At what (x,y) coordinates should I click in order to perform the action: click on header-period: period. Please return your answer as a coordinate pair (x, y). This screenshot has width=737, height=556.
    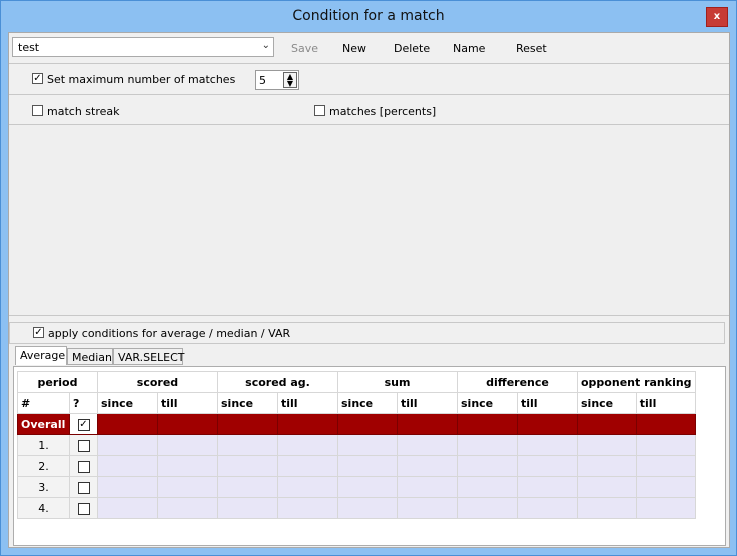
    Looking at the image, I should click on (57, 382).